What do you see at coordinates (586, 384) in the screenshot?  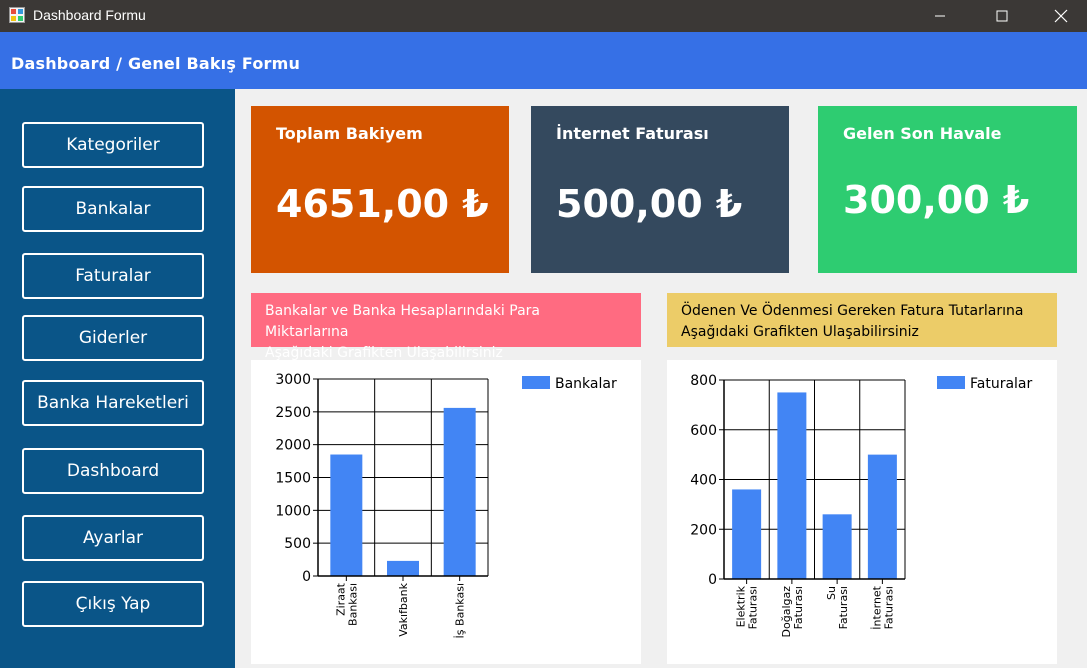 I see `legend-label: Bankalar` at bounding box center [586, 384].